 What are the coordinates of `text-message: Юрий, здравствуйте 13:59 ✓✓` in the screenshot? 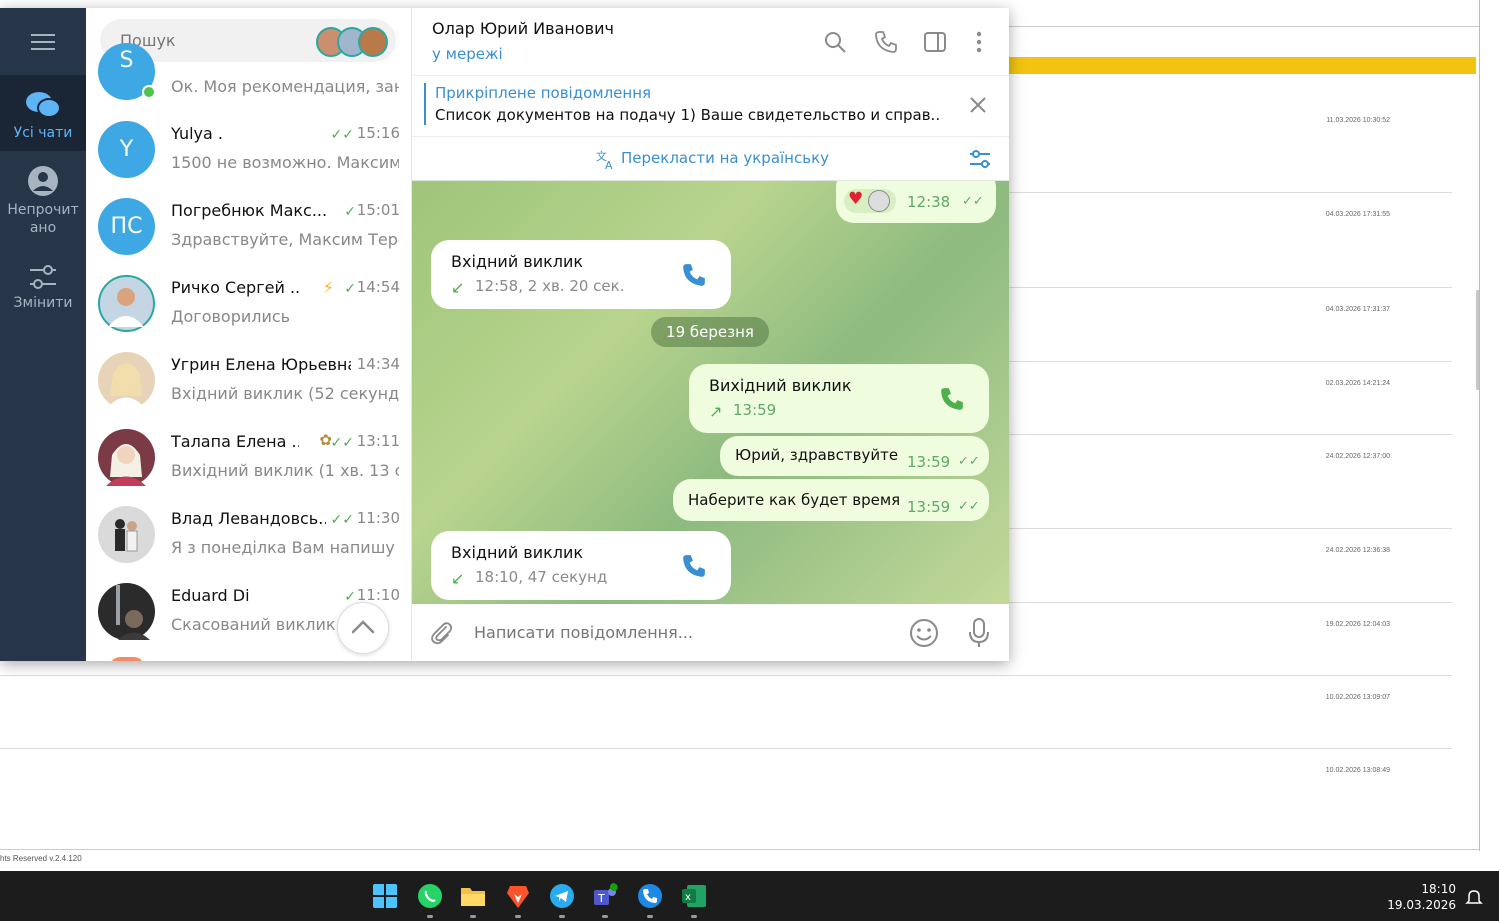 It's located at (854, 456).